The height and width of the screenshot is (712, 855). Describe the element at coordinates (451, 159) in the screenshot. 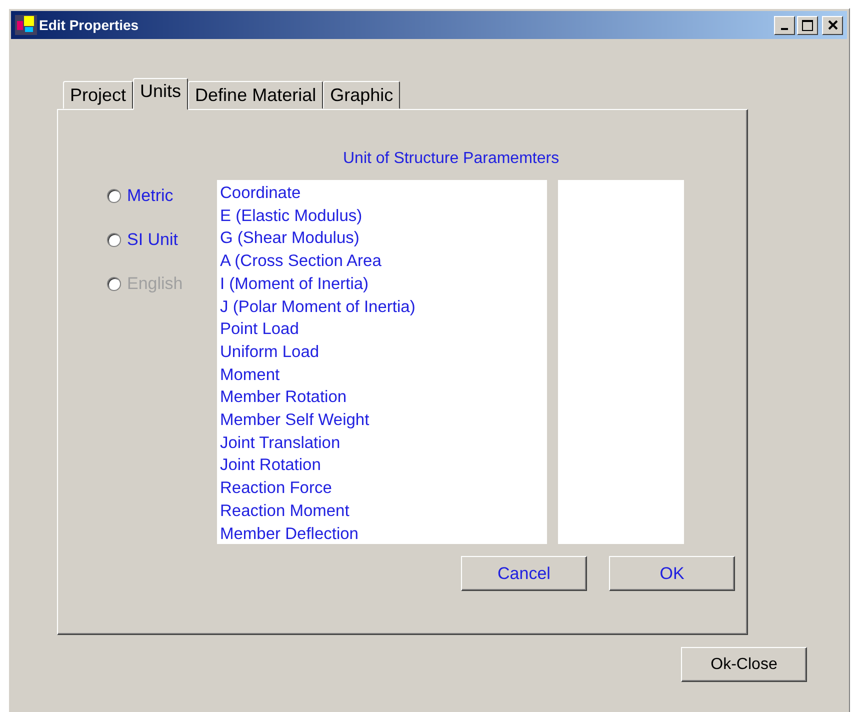

I see `section-heading: Unit of Structure Paramemters` at that location.